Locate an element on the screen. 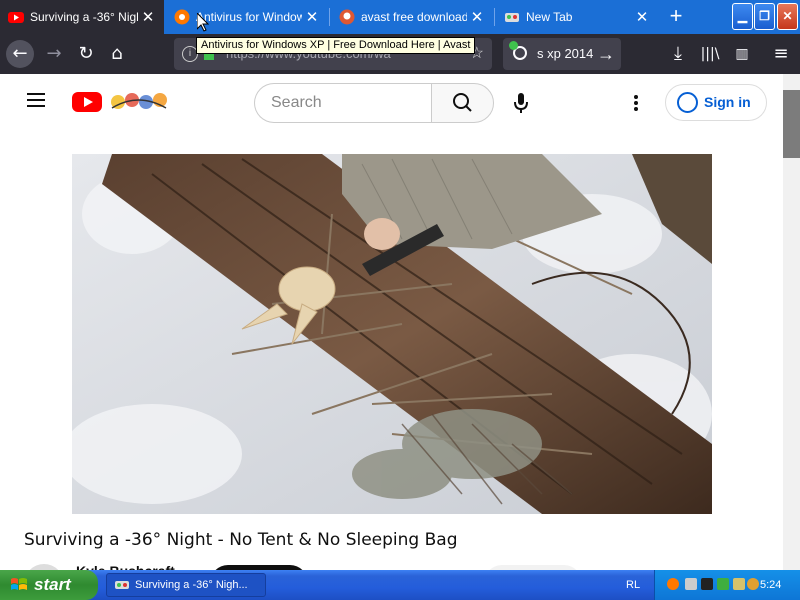 This screenshot has height=600, width=800. tab-title: New Tab is located at coordinates (549, 17).